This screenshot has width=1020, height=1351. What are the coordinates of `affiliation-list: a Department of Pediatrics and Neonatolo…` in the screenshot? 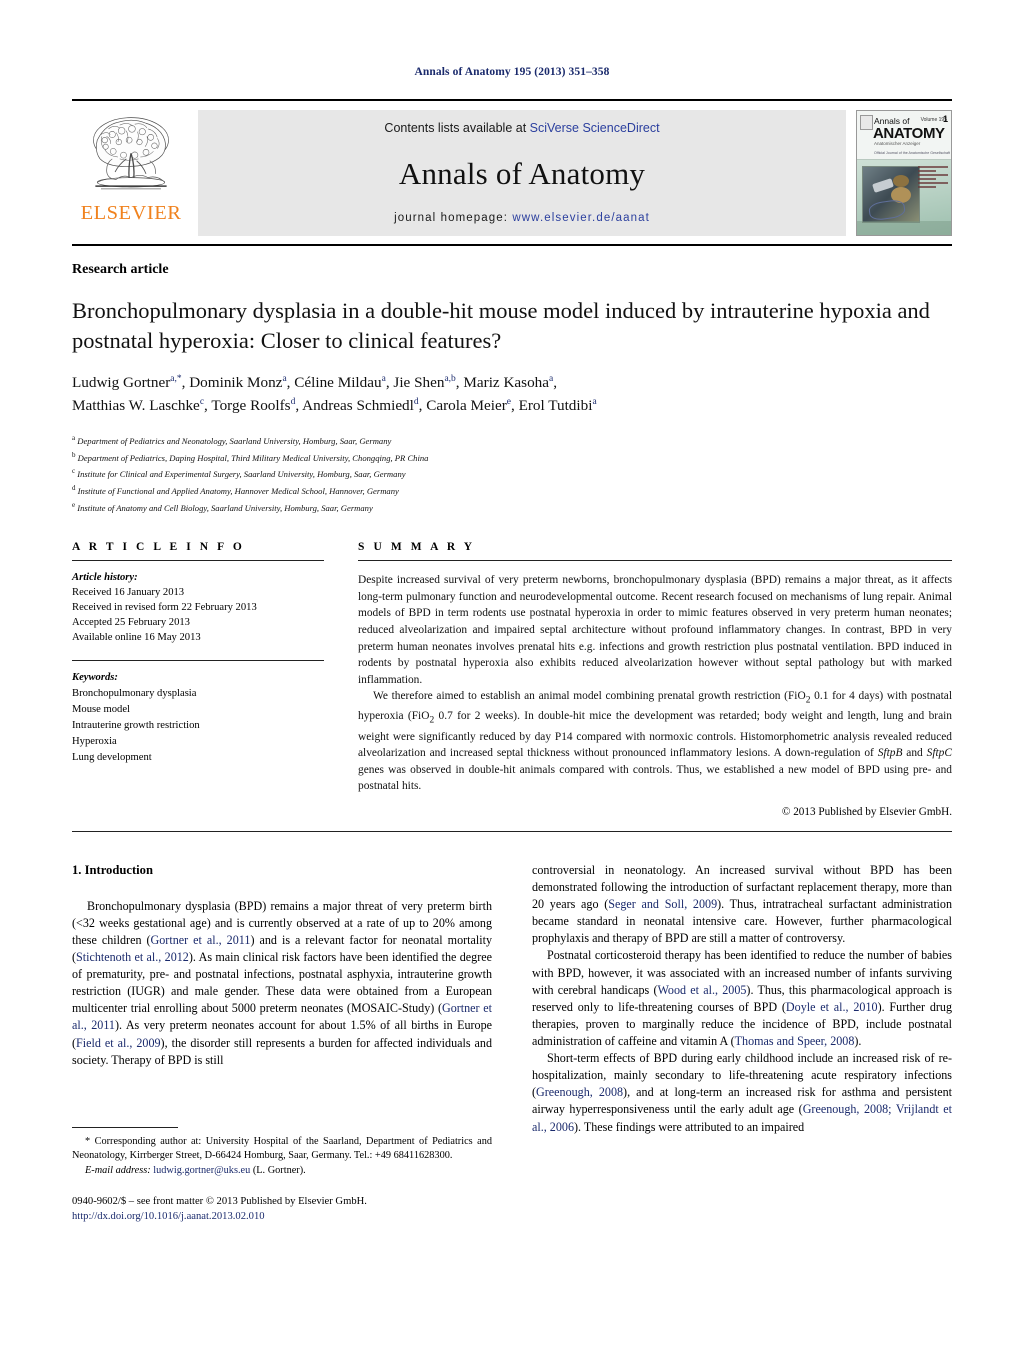 It's located at (512, 473).